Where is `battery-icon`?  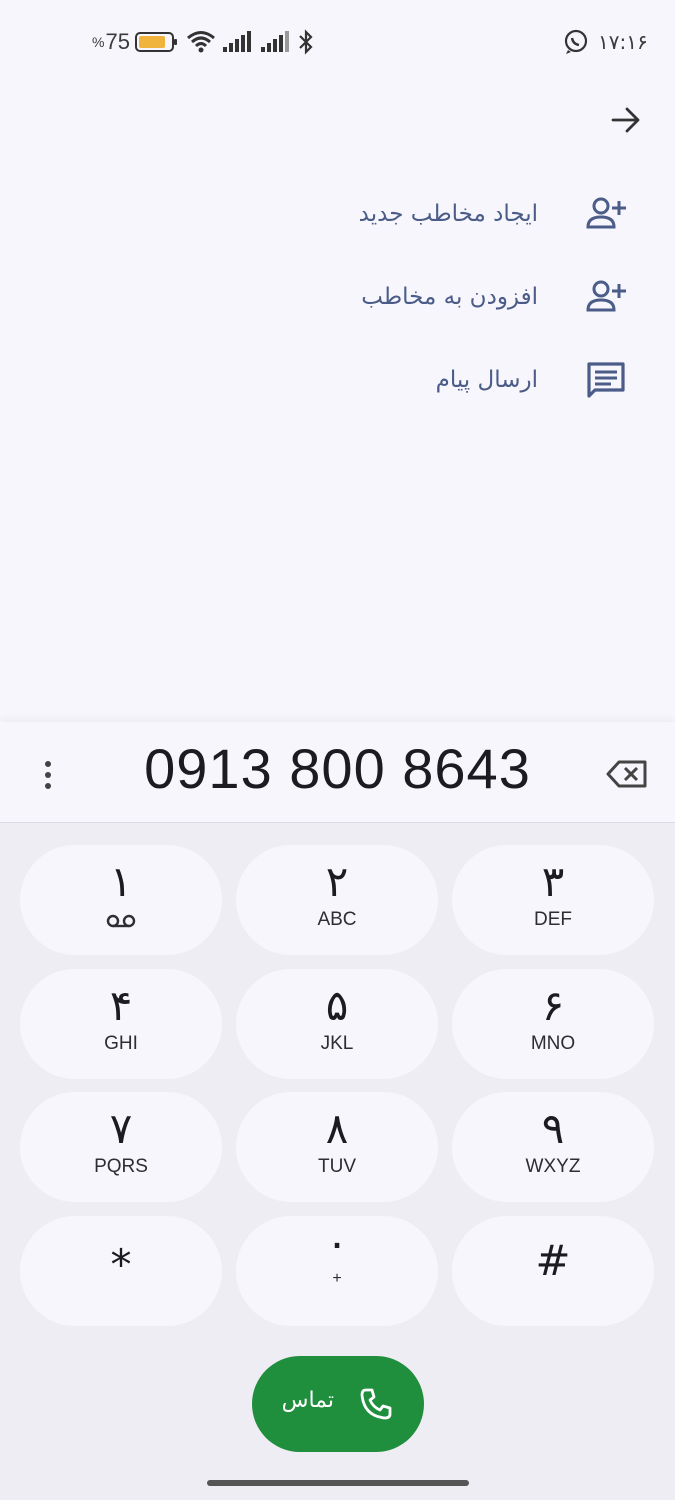 battery-icon is located at coordinates (157, 42).